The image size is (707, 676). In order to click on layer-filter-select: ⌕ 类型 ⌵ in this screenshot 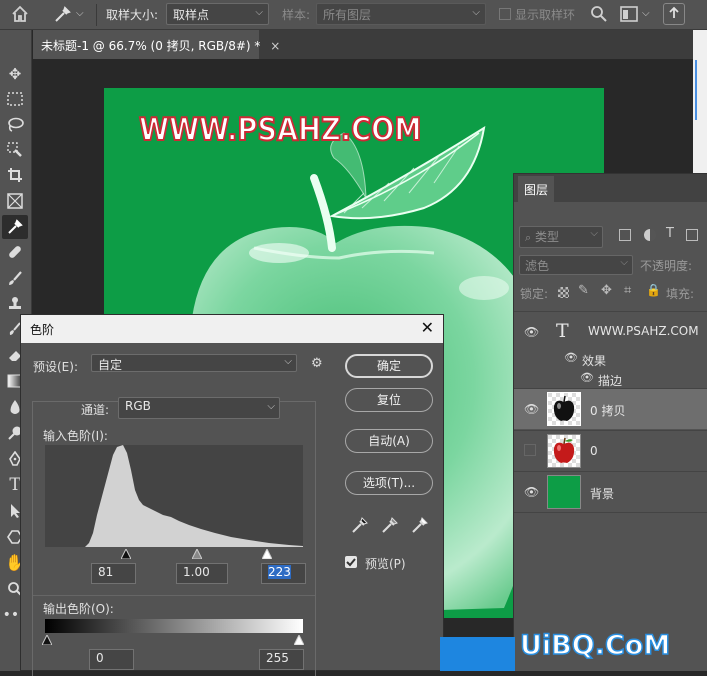, I will do `click(561, 237)`.